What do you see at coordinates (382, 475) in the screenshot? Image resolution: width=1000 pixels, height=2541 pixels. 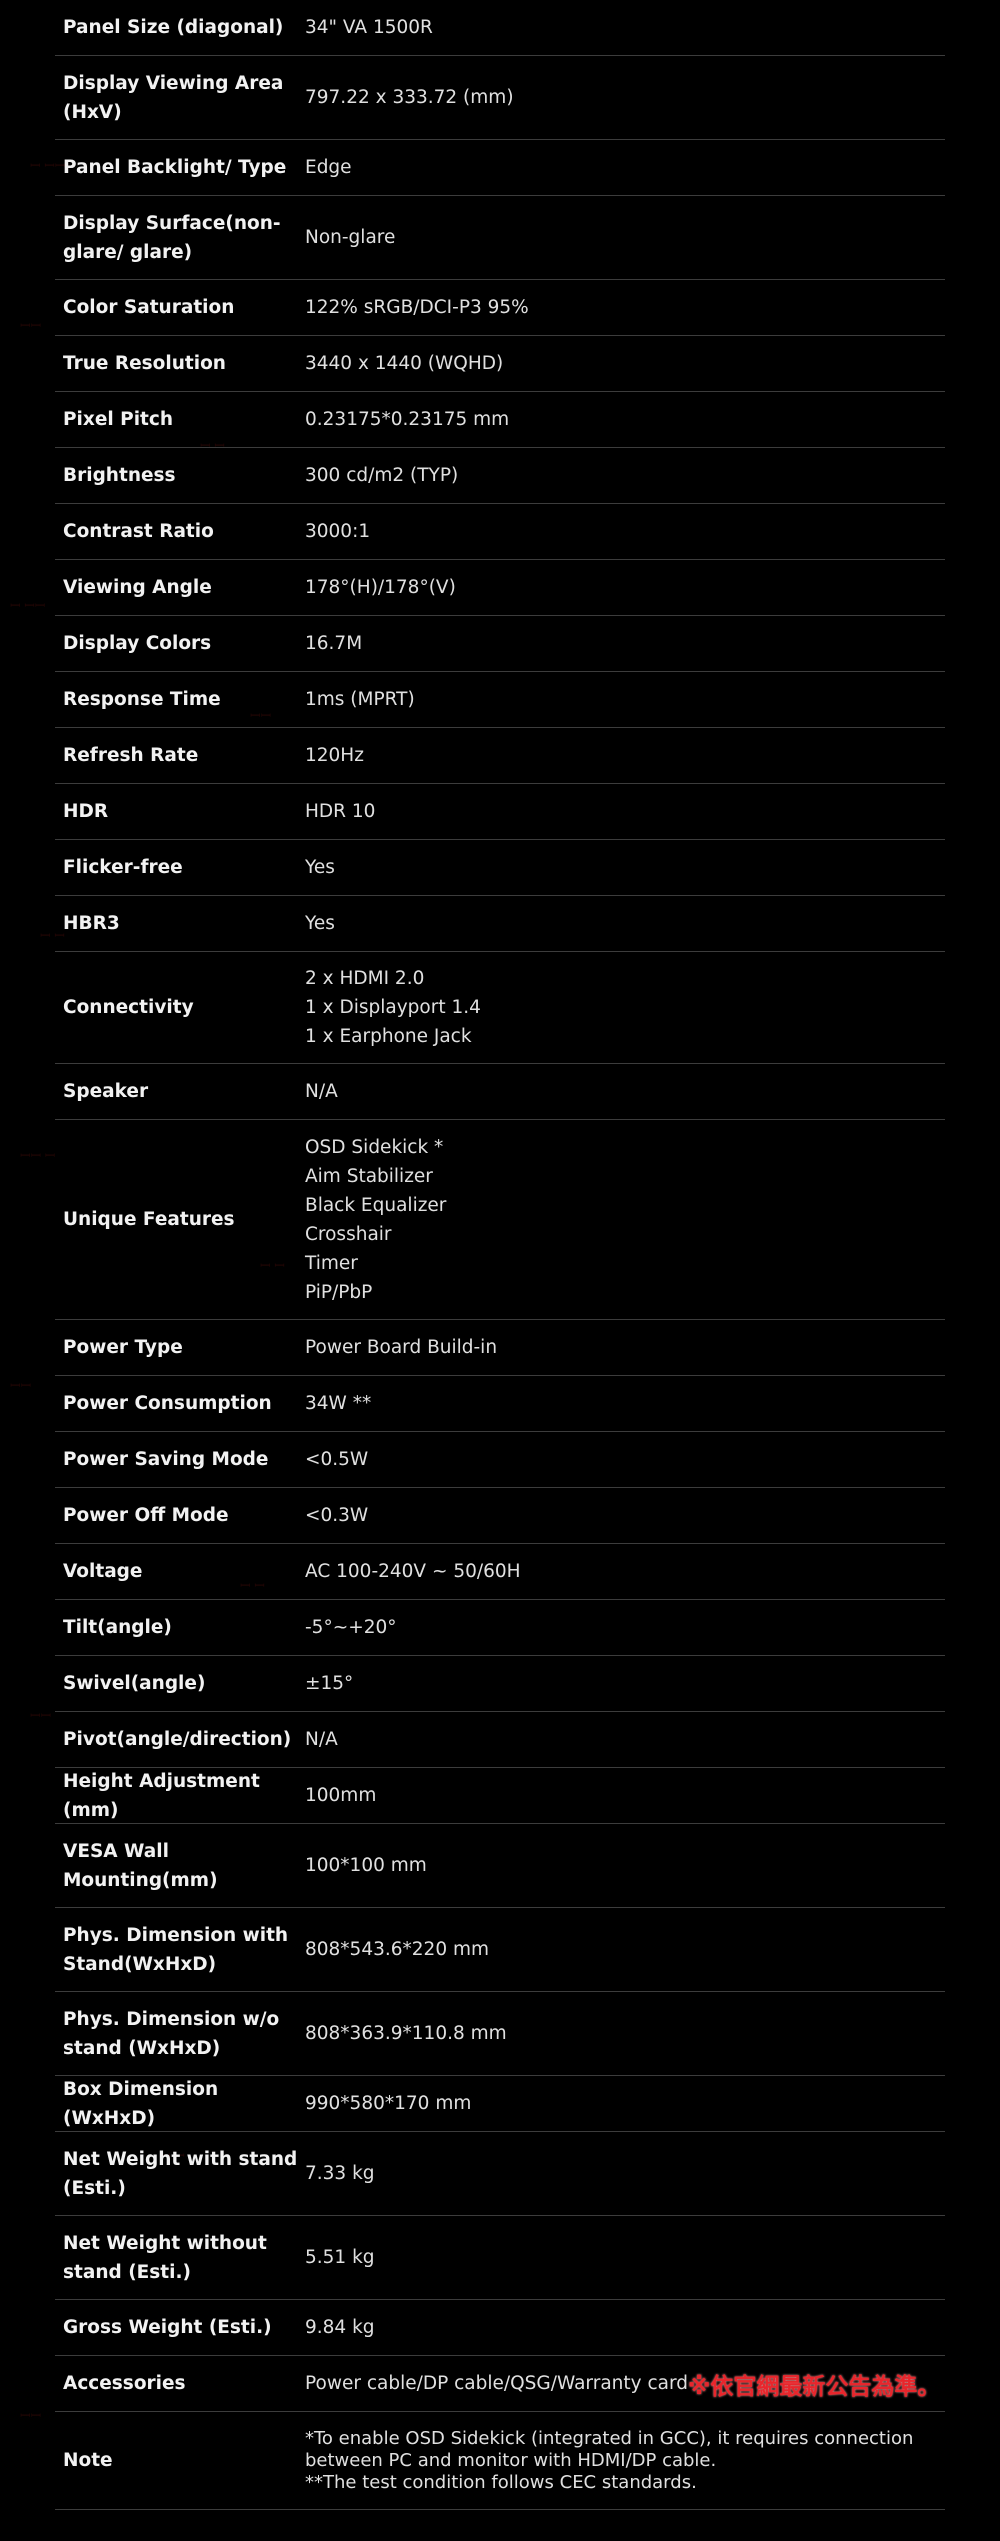 I see `spec-value-line: 300 cd/m2 (TYP)` at bounding box center [382, 475].